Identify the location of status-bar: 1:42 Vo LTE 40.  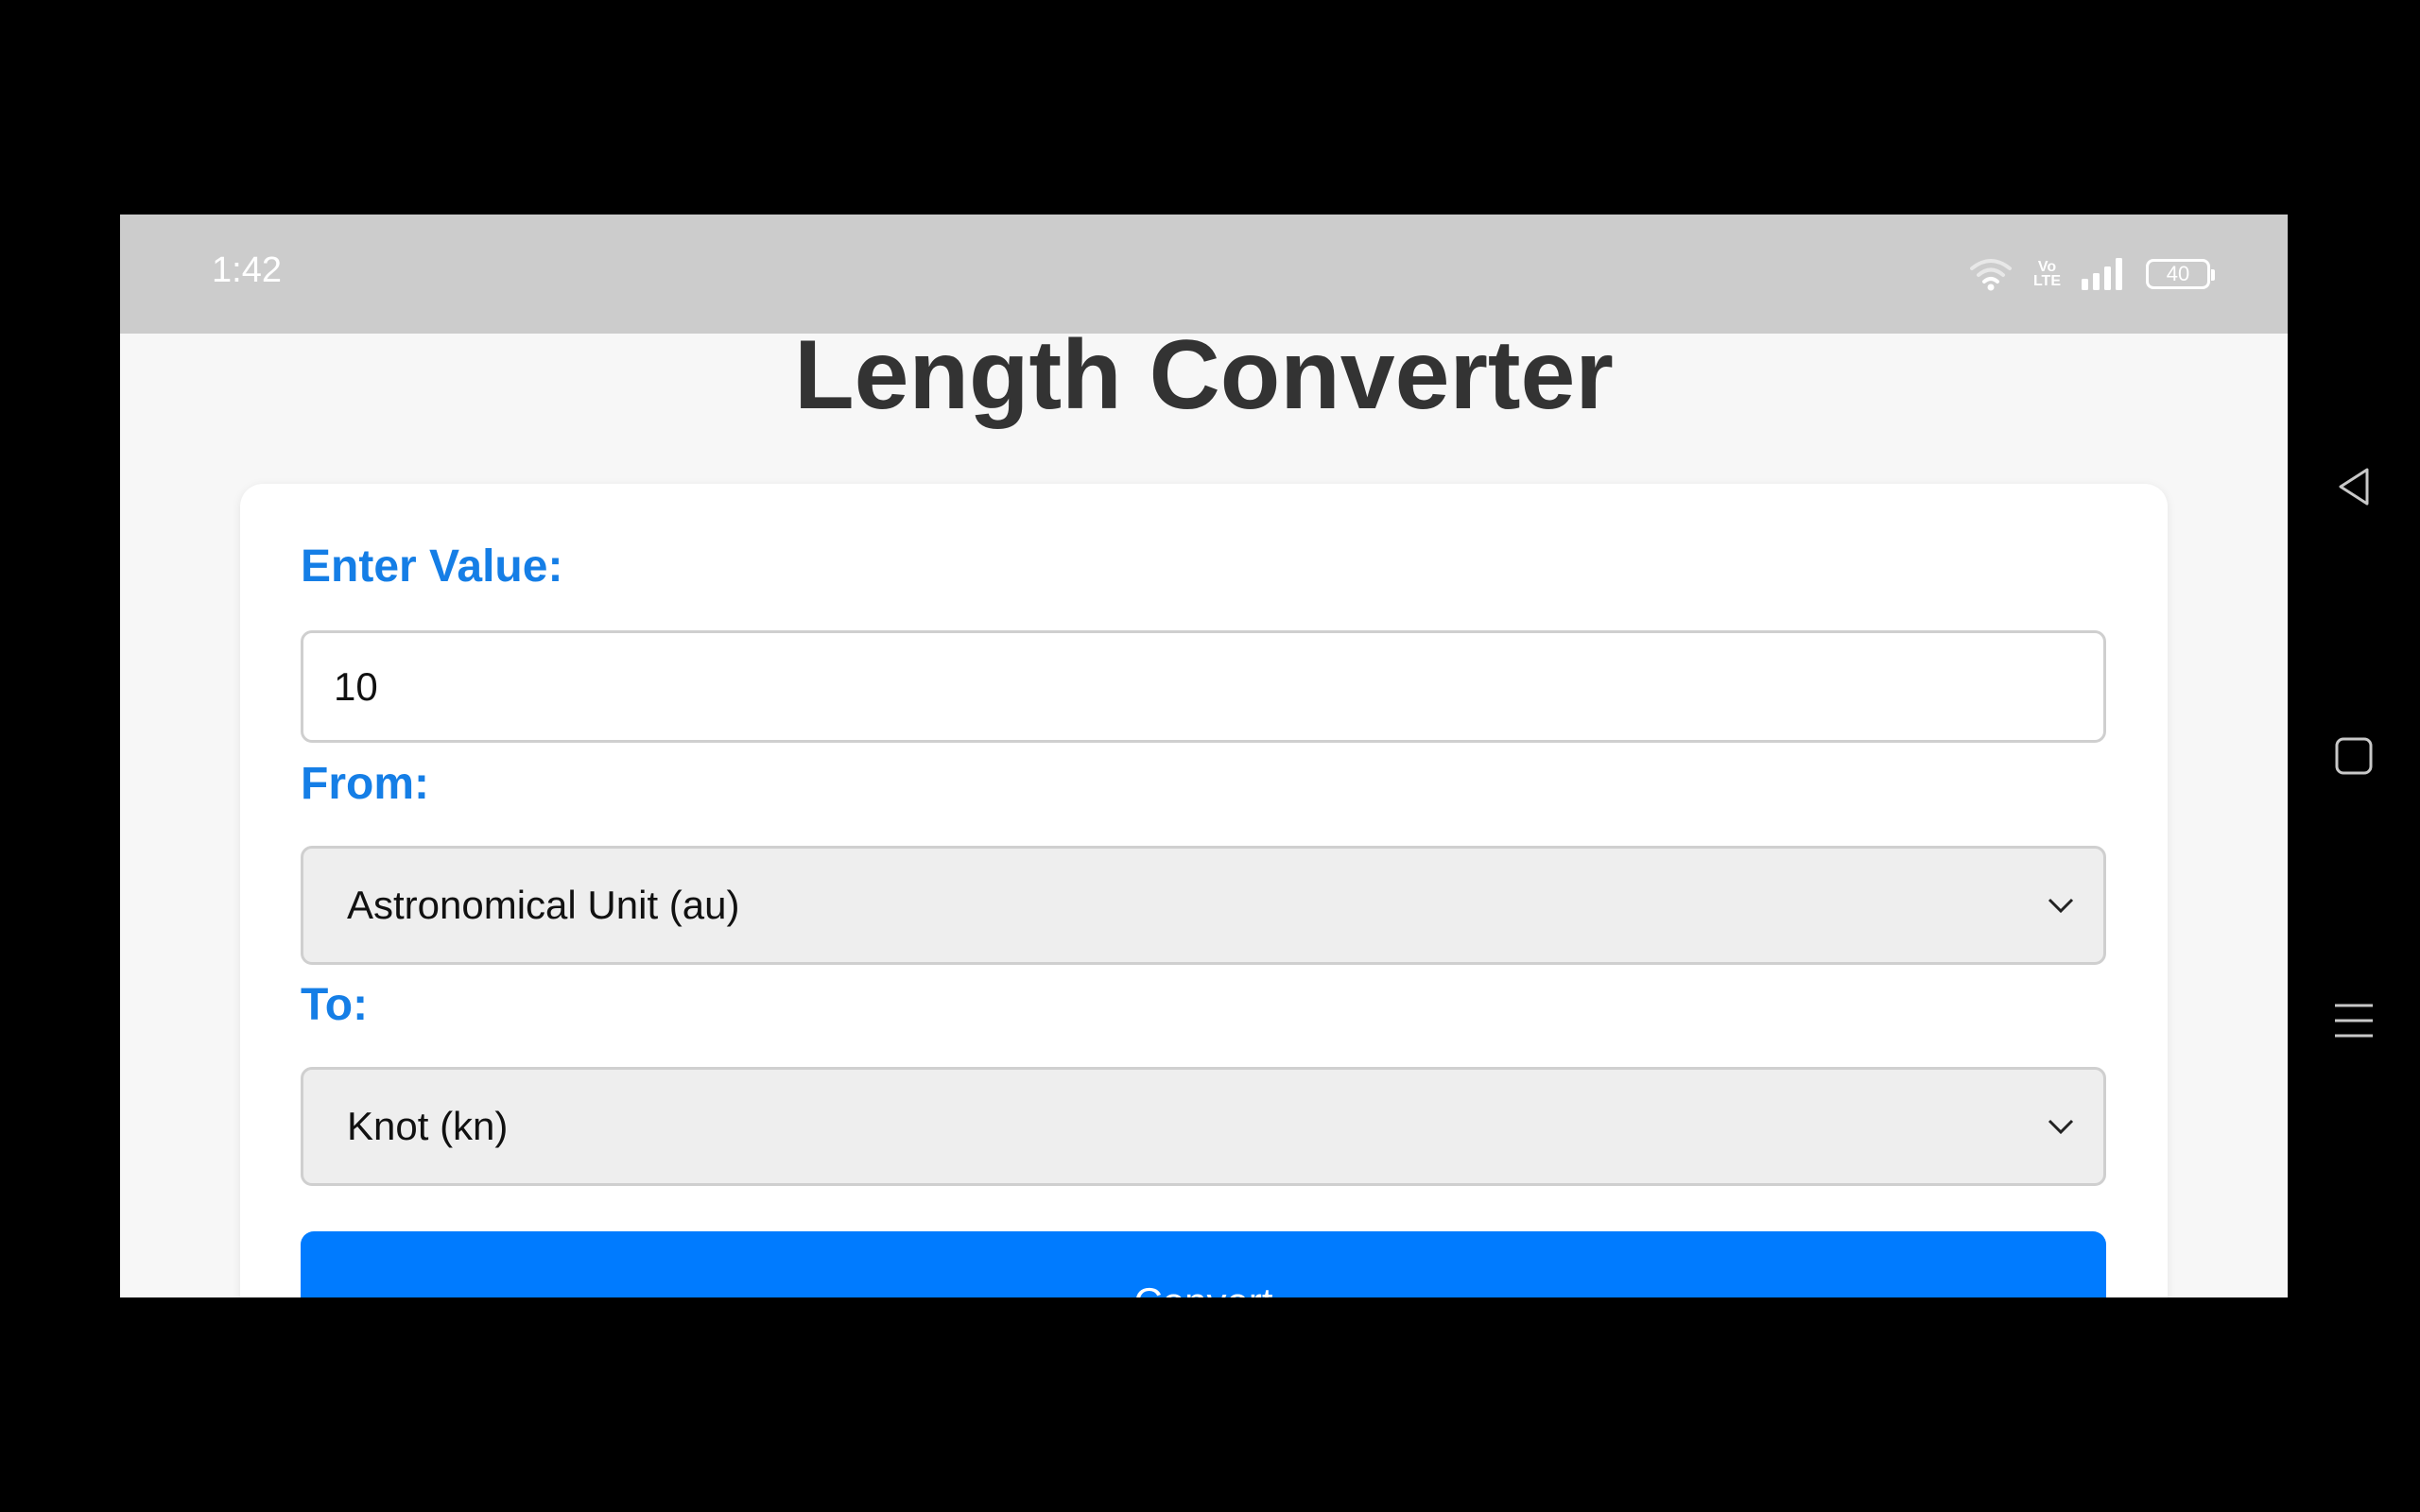
(1204, 274).